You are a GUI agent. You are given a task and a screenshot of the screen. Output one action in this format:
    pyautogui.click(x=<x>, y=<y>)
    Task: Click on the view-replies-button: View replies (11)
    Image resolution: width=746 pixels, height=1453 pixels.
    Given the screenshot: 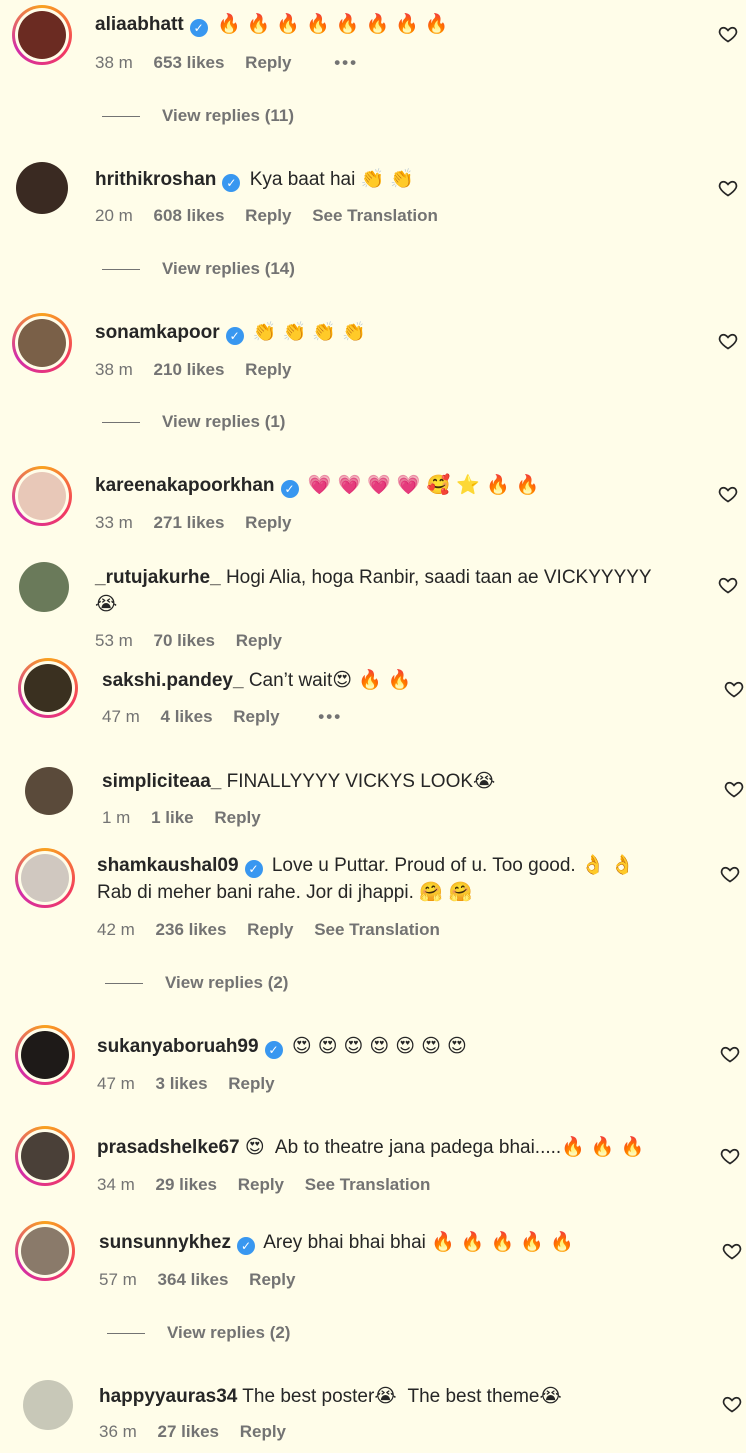 What is the action you would take?
    pyautogui.click(x=198, y=116)
    